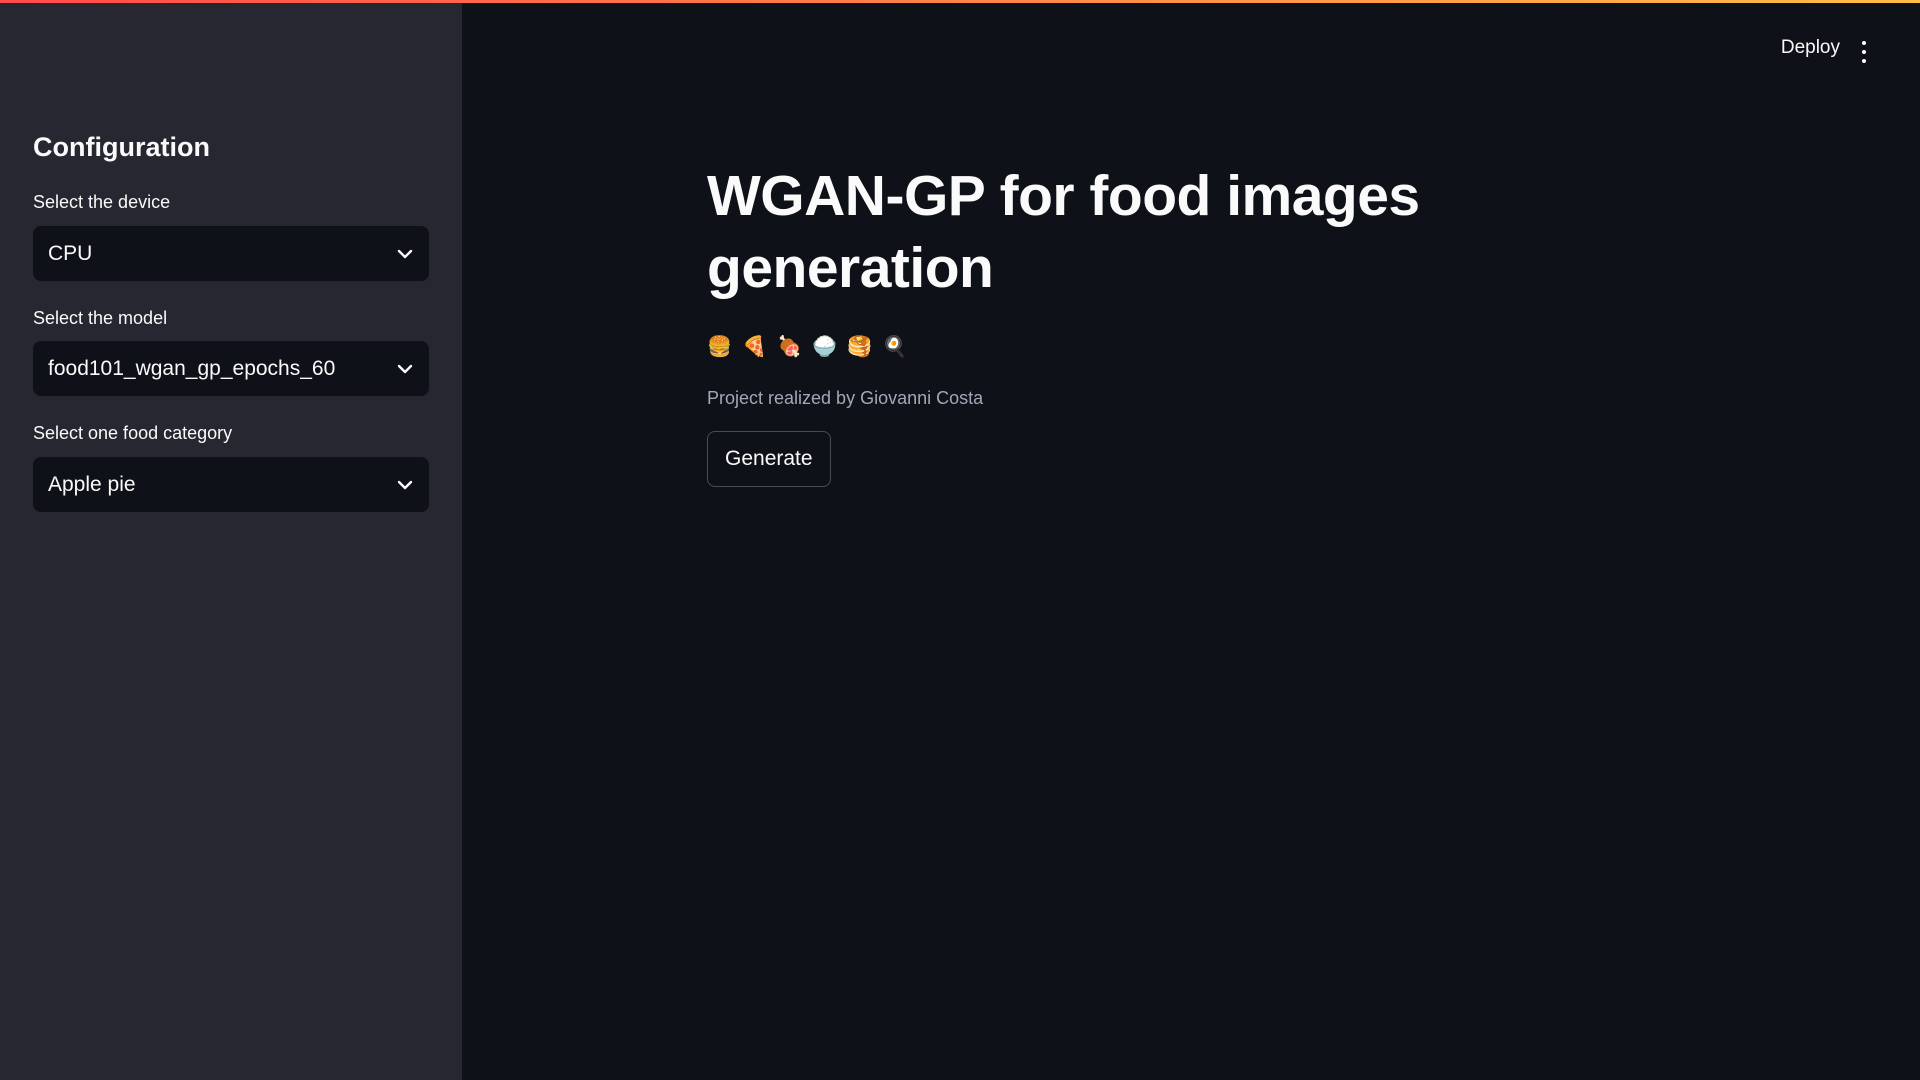 The image size is (1920, 1080). Describe the element at coordinates (231, 253) in the screenshot. I see `device-select: CPU` at that location.